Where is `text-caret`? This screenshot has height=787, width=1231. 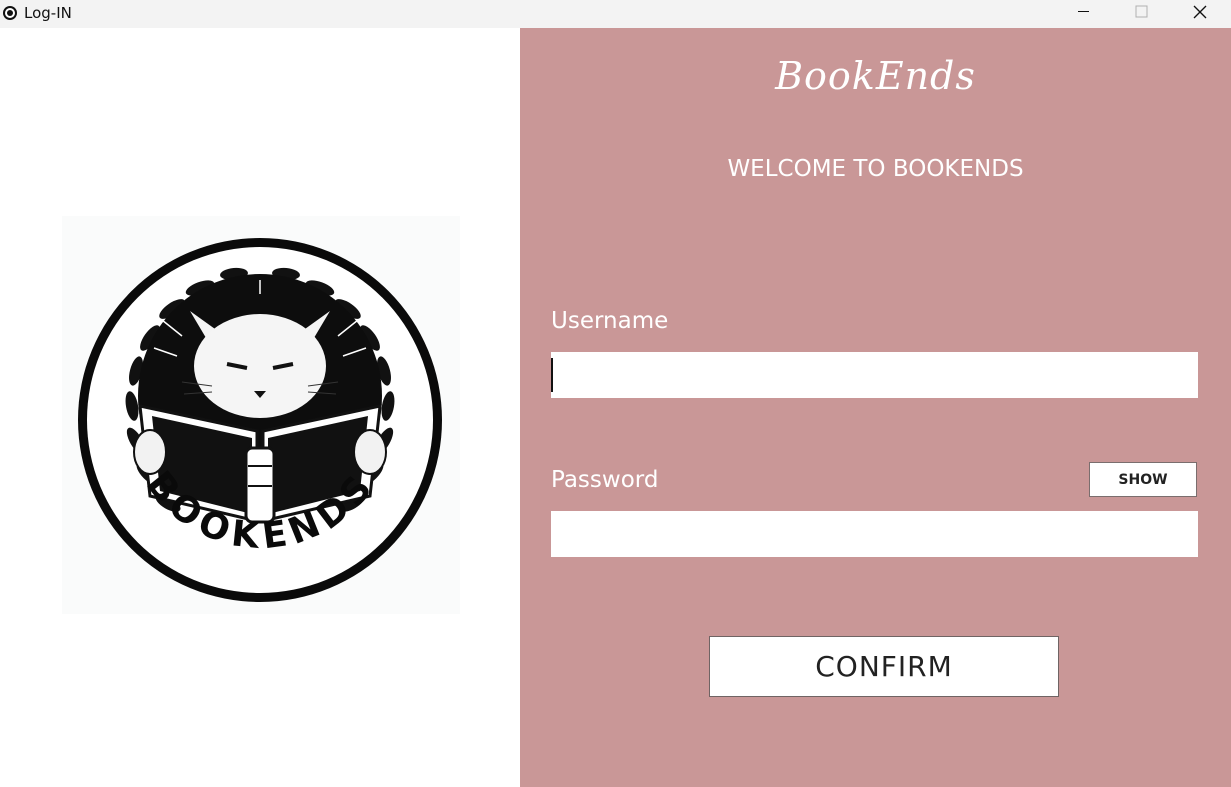
text-caret is located at coordinates (552, 375).